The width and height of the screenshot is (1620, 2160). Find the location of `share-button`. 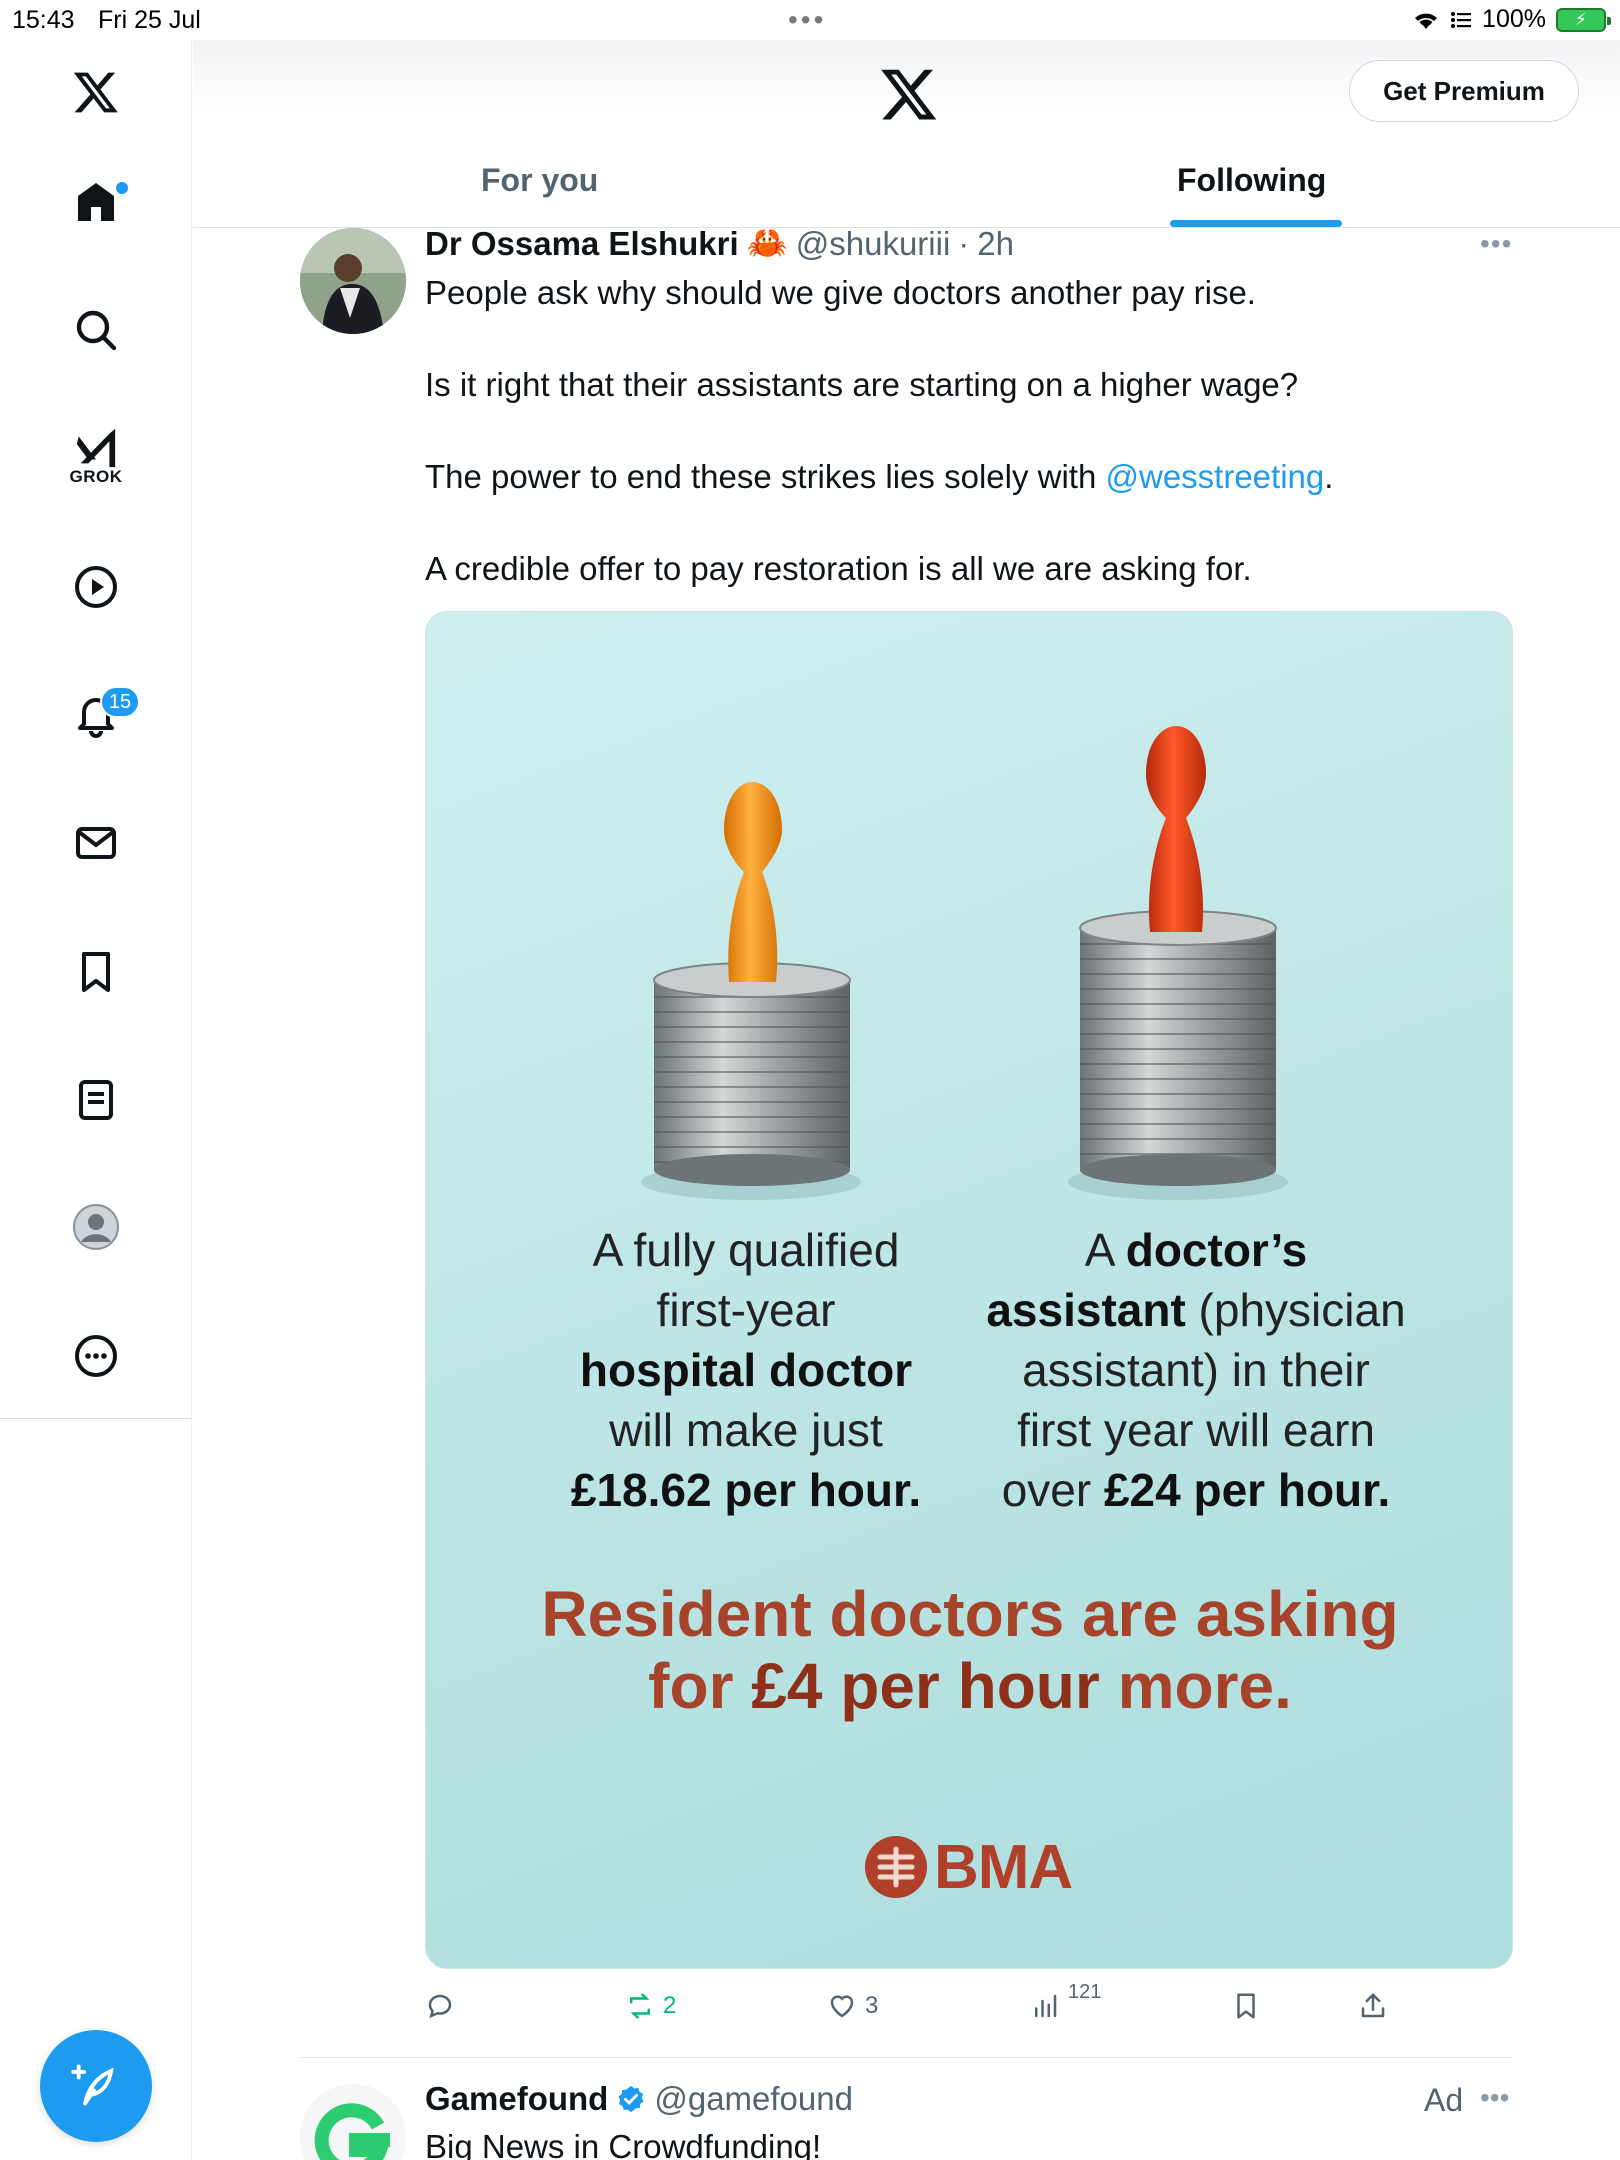

share-button is located at coordinates (1373, 2006).